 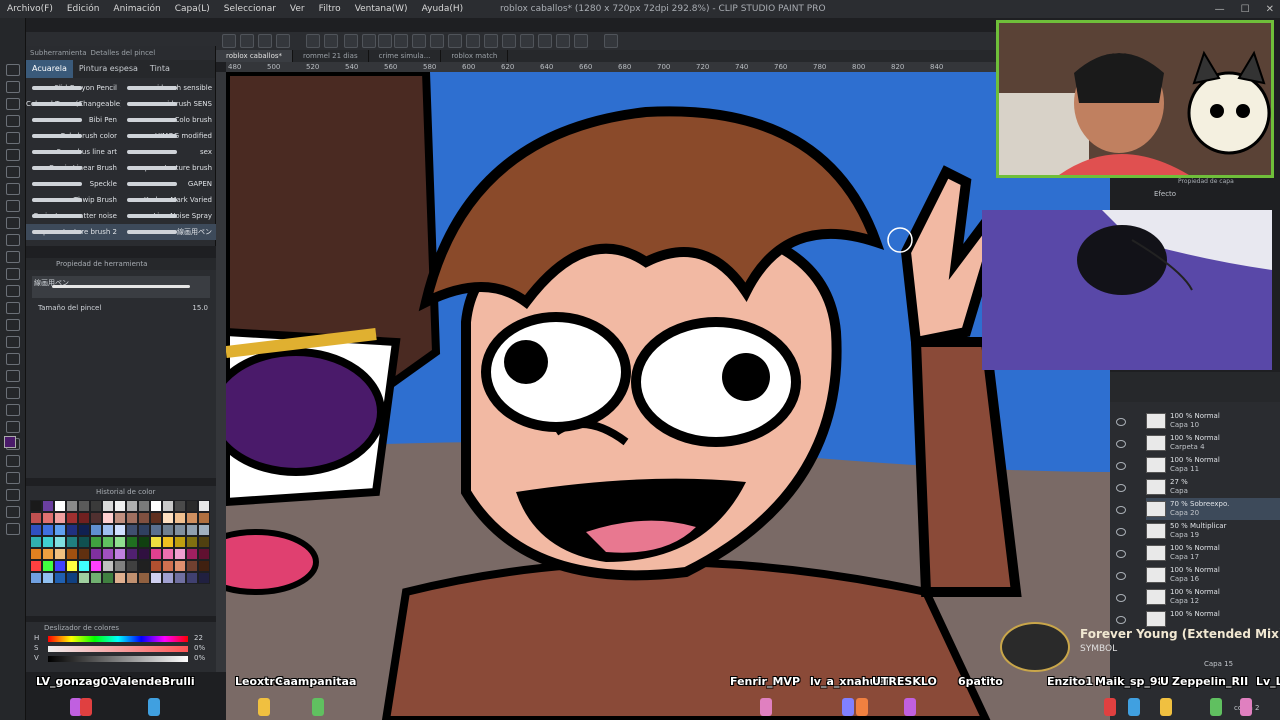 What do you see at coordinates (121, 308) in the screenshot?
I see `brush-size-row: Tamaño del pincel 15.0` at bounding box center [121, 308].